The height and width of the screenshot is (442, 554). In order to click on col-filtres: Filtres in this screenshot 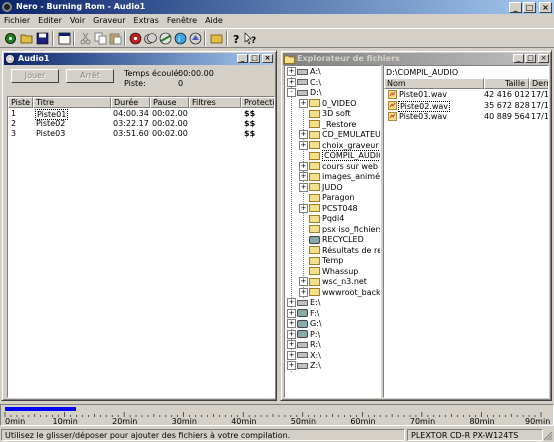, I will do `click(215, 102)`.